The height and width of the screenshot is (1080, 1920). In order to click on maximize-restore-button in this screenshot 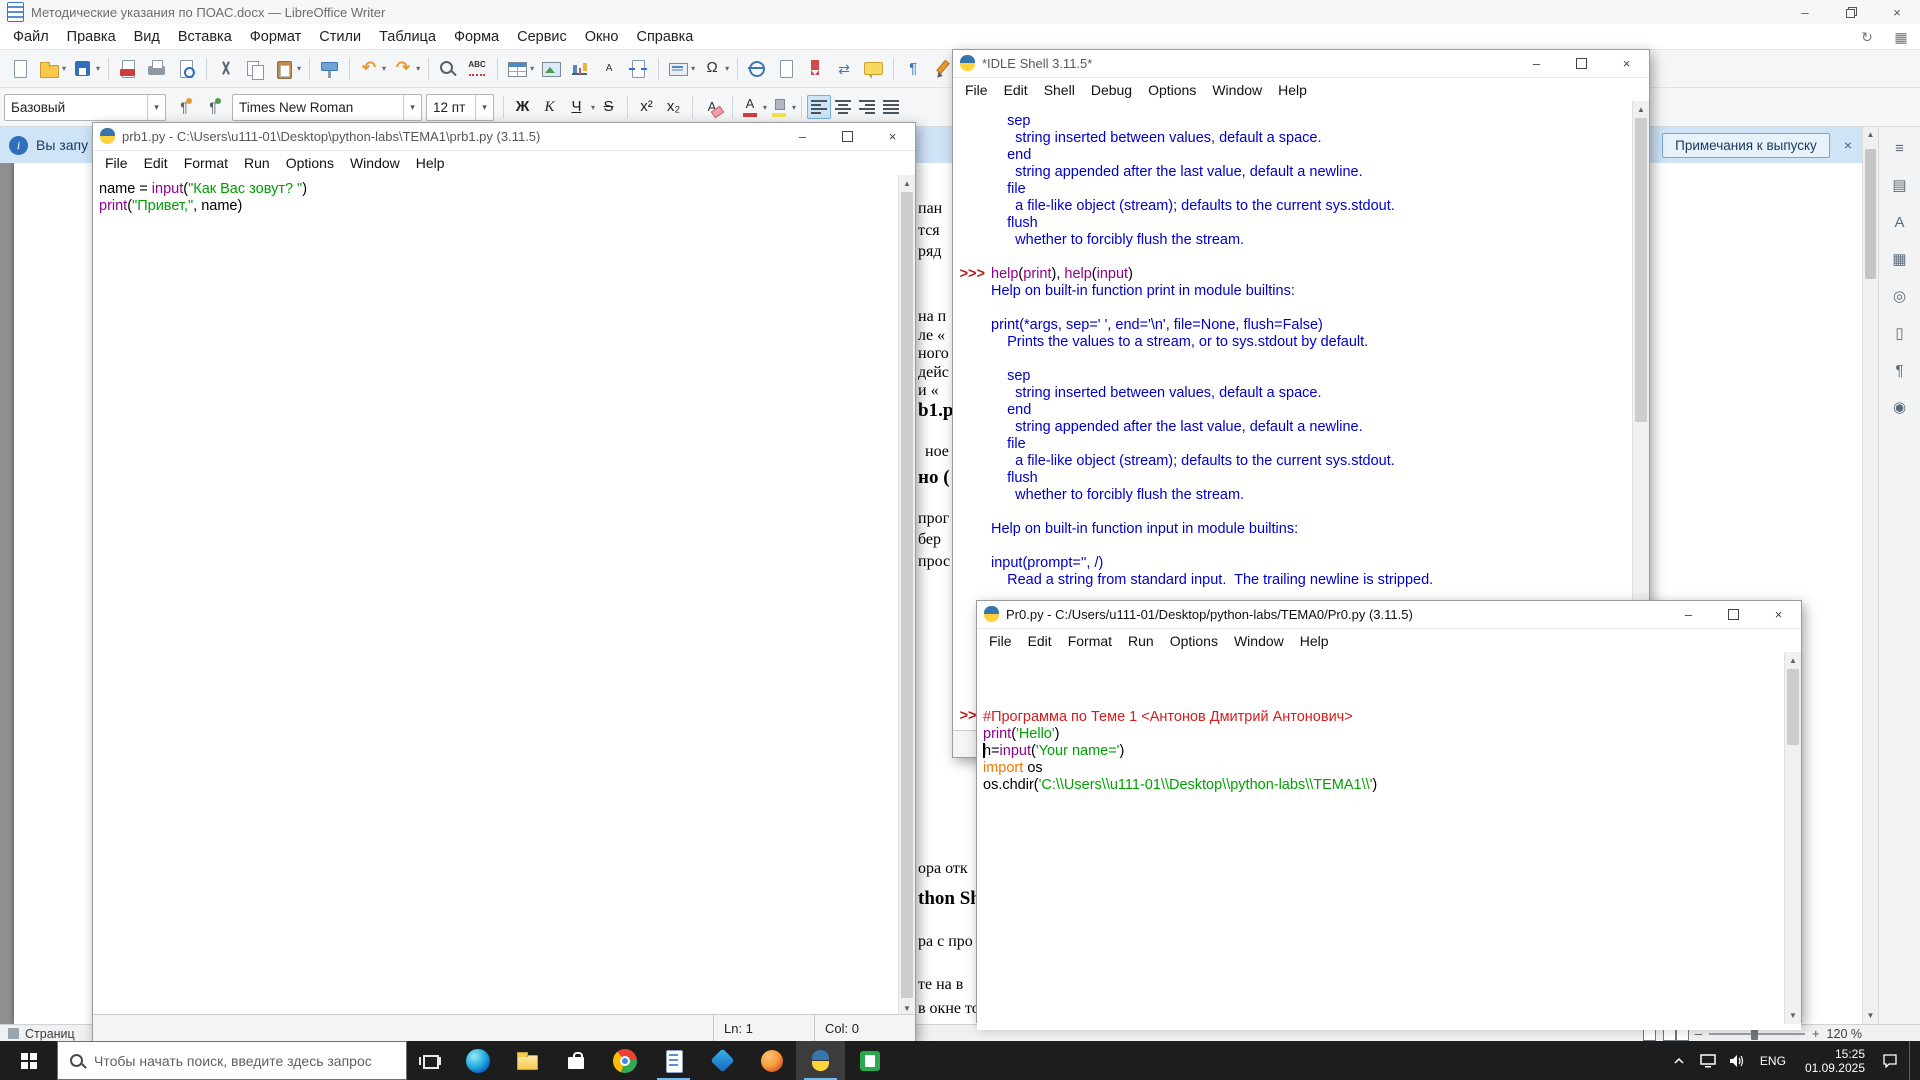, I will do `click(1851, 12)`.